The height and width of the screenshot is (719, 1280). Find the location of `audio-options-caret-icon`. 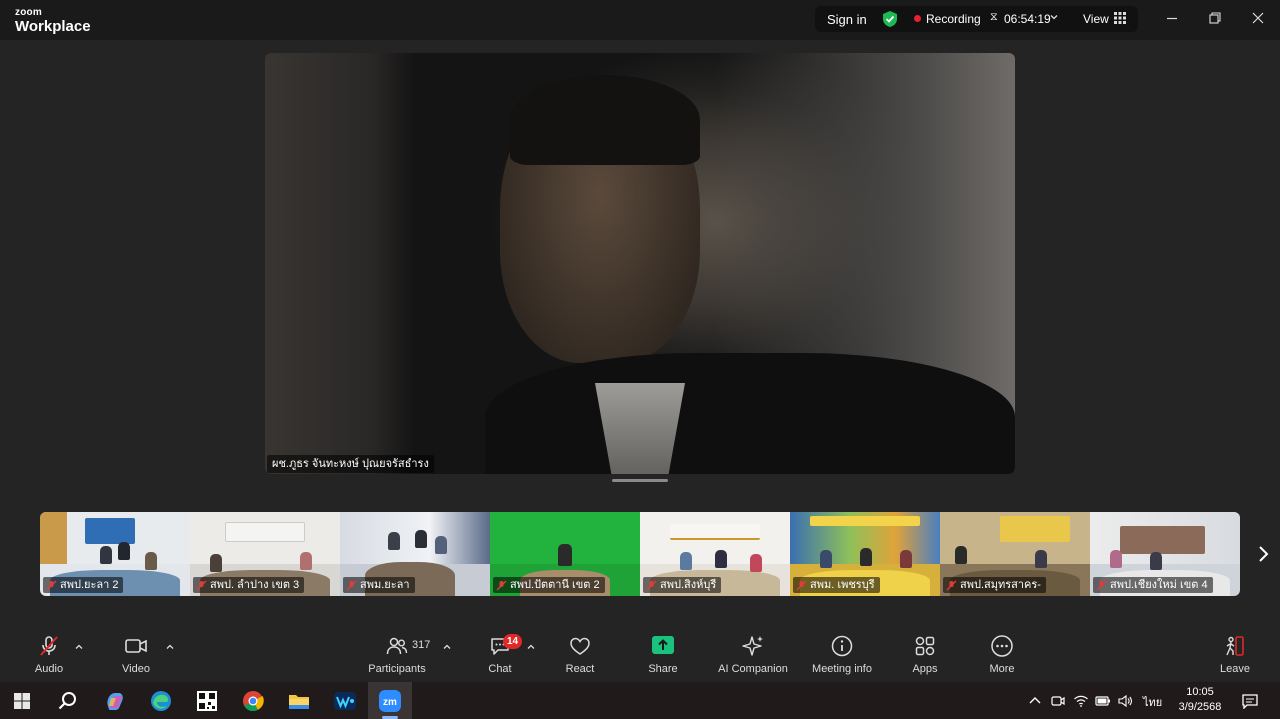

audio-options-caret-icon is located at coordinates (79, 647).